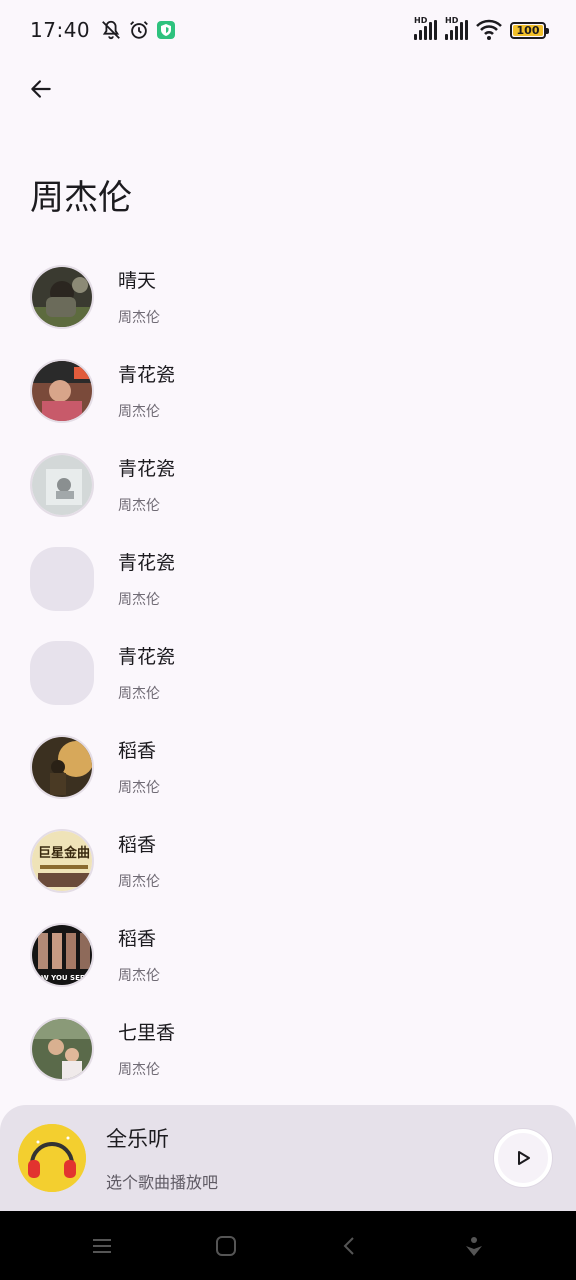 The width and height of the screenshot is (576, 1280). What do you see at coordinates (147, 1033) in the screenshot?
I see `song-title: 七里香` at bounding box center [147, 1033].